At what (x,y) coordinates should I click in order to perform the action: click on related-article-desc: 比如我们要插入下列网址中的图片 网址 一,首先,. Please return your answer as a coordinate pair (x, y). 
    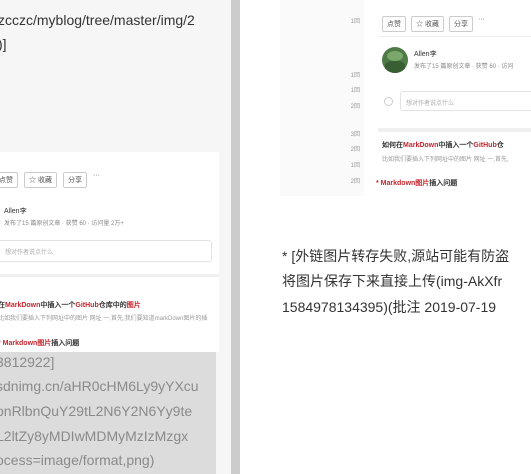
    Looking at the image, I should click on (445, 160).